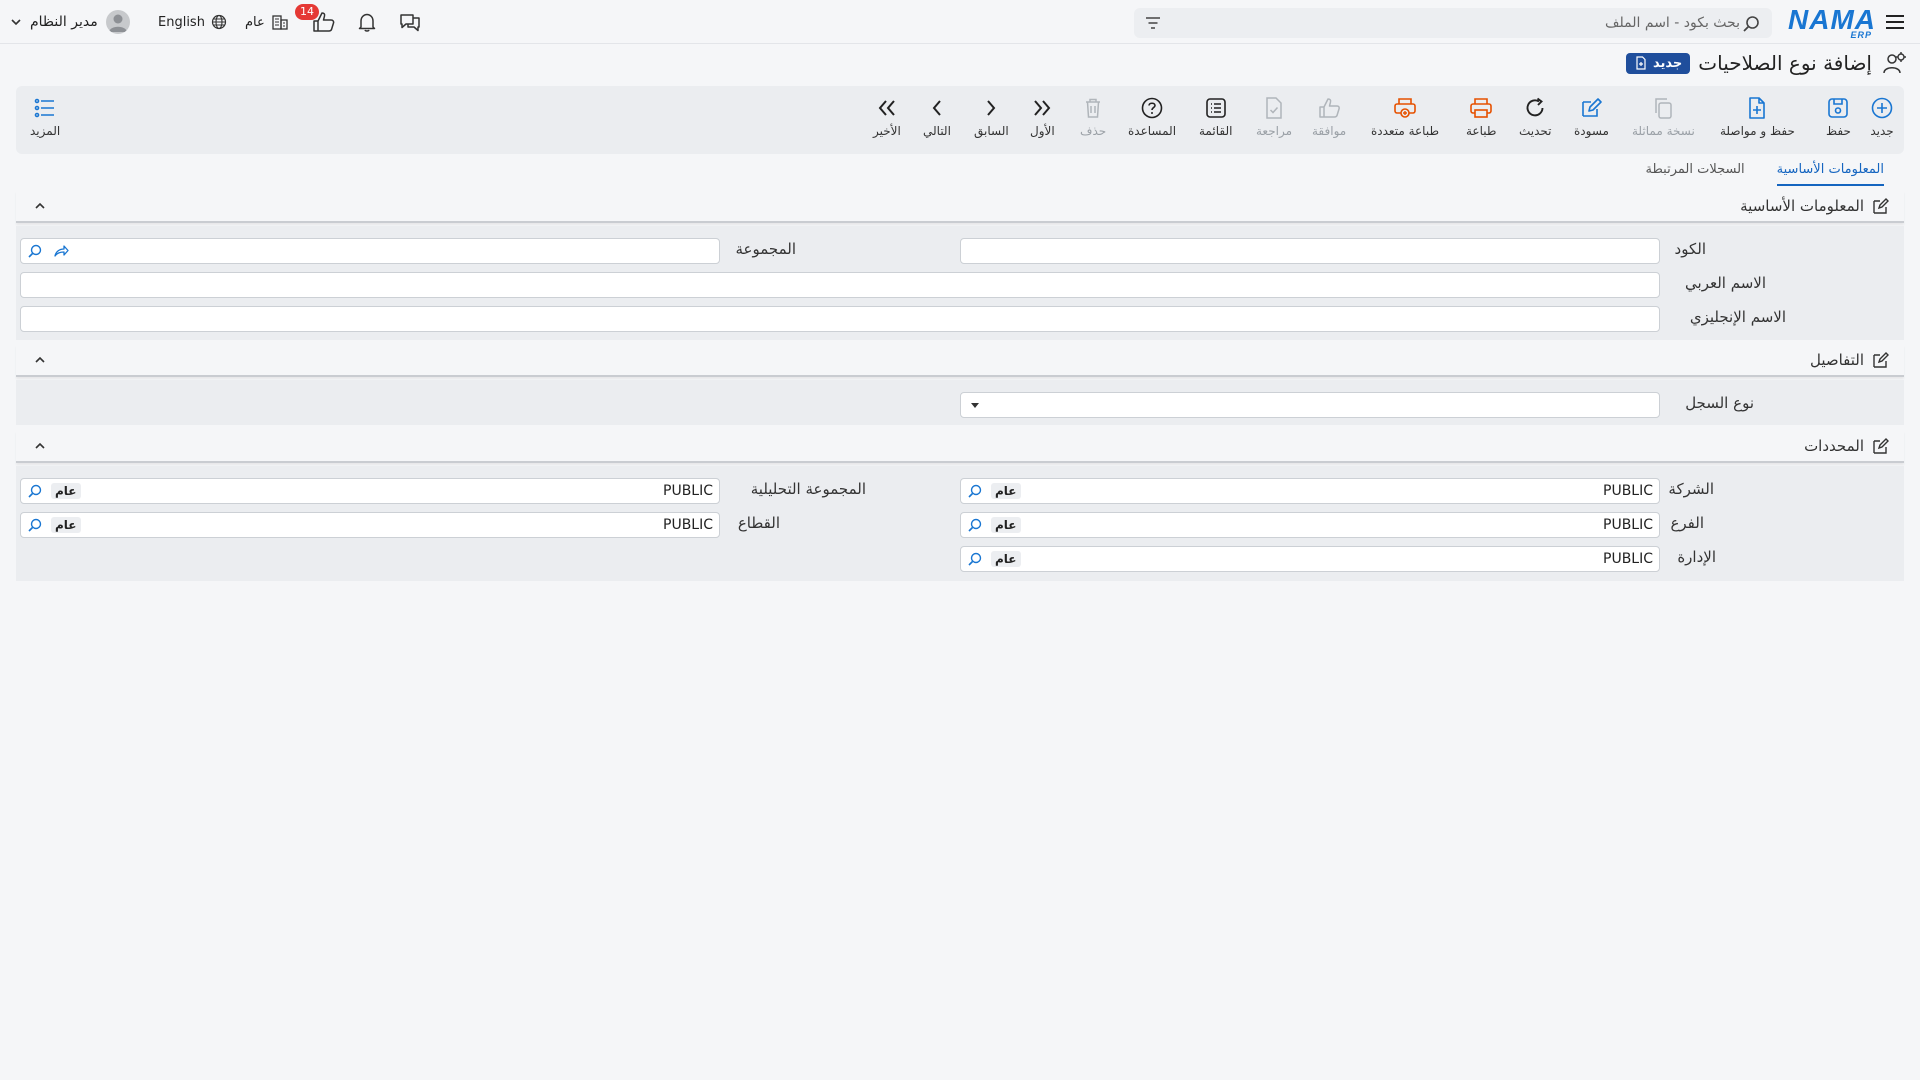  Describe the element at coordinates (1535, 117) in the screenshot. I see `refresh-button: تحديث` at that location.